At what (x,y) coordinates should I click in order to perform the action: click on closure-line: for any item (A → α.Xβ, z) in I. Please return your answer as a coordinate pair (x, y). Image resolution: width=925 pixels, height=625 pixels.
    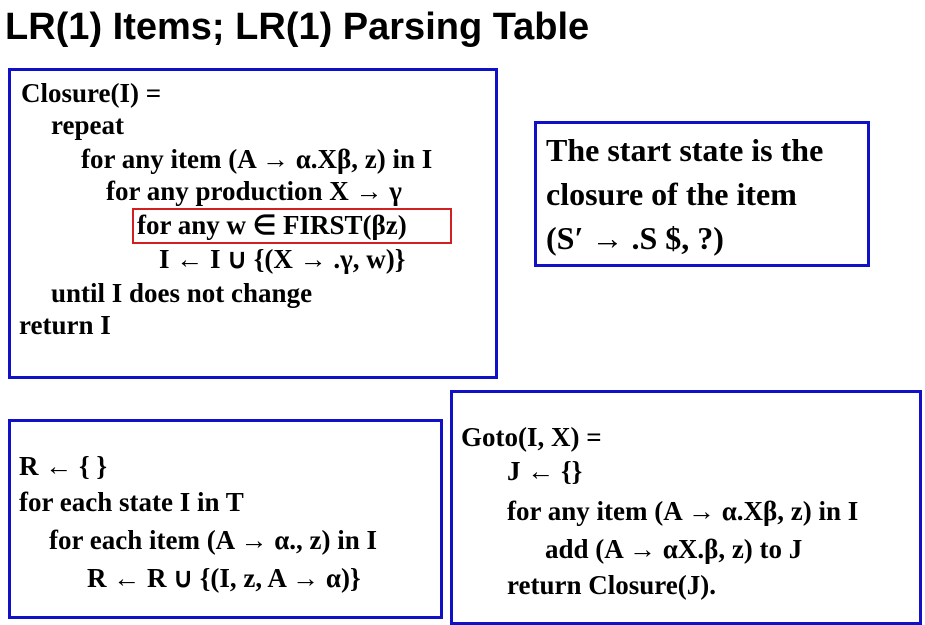
    Looking at the image, I should click on (257, 159).